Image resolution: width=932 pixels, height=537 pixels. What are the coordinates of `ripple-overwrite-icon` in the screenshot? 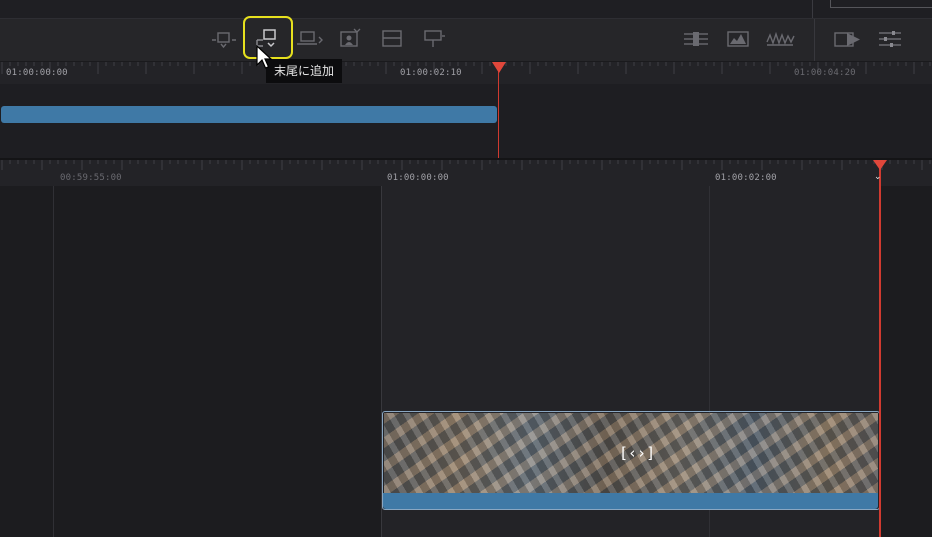 It's located at (310, 38).